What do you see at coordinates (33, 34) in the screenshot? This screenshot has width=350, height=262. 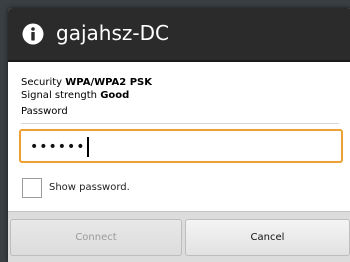 I see `info-icon` at bounding box center [33, 34].